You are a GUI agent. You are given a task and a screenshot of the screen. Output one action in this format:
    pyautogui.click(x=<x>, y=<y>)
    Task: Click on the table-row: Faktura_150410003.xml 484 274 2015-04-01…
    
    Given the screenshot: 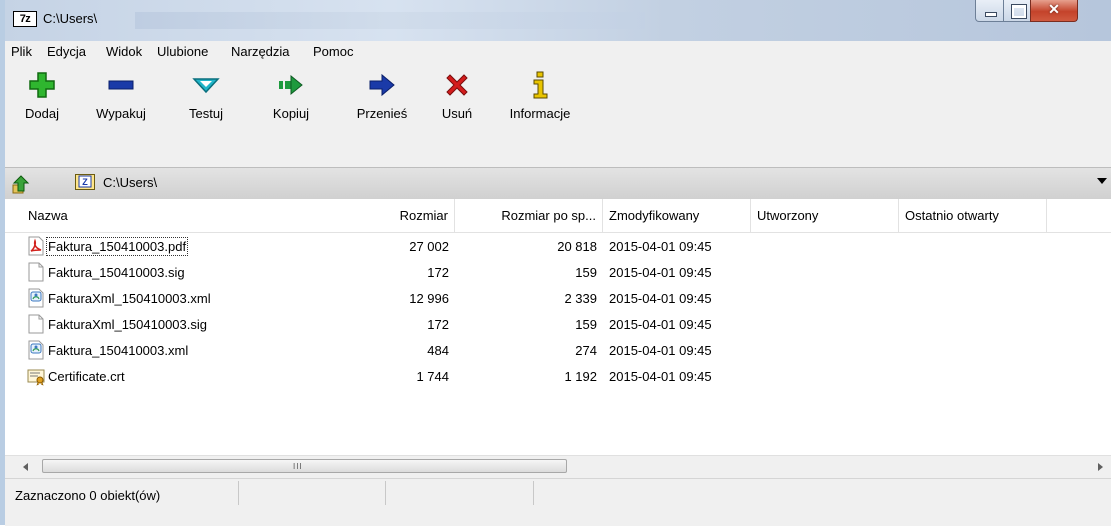 What is the action you would take?
    pyautogui.click(x=558, y=351)
    